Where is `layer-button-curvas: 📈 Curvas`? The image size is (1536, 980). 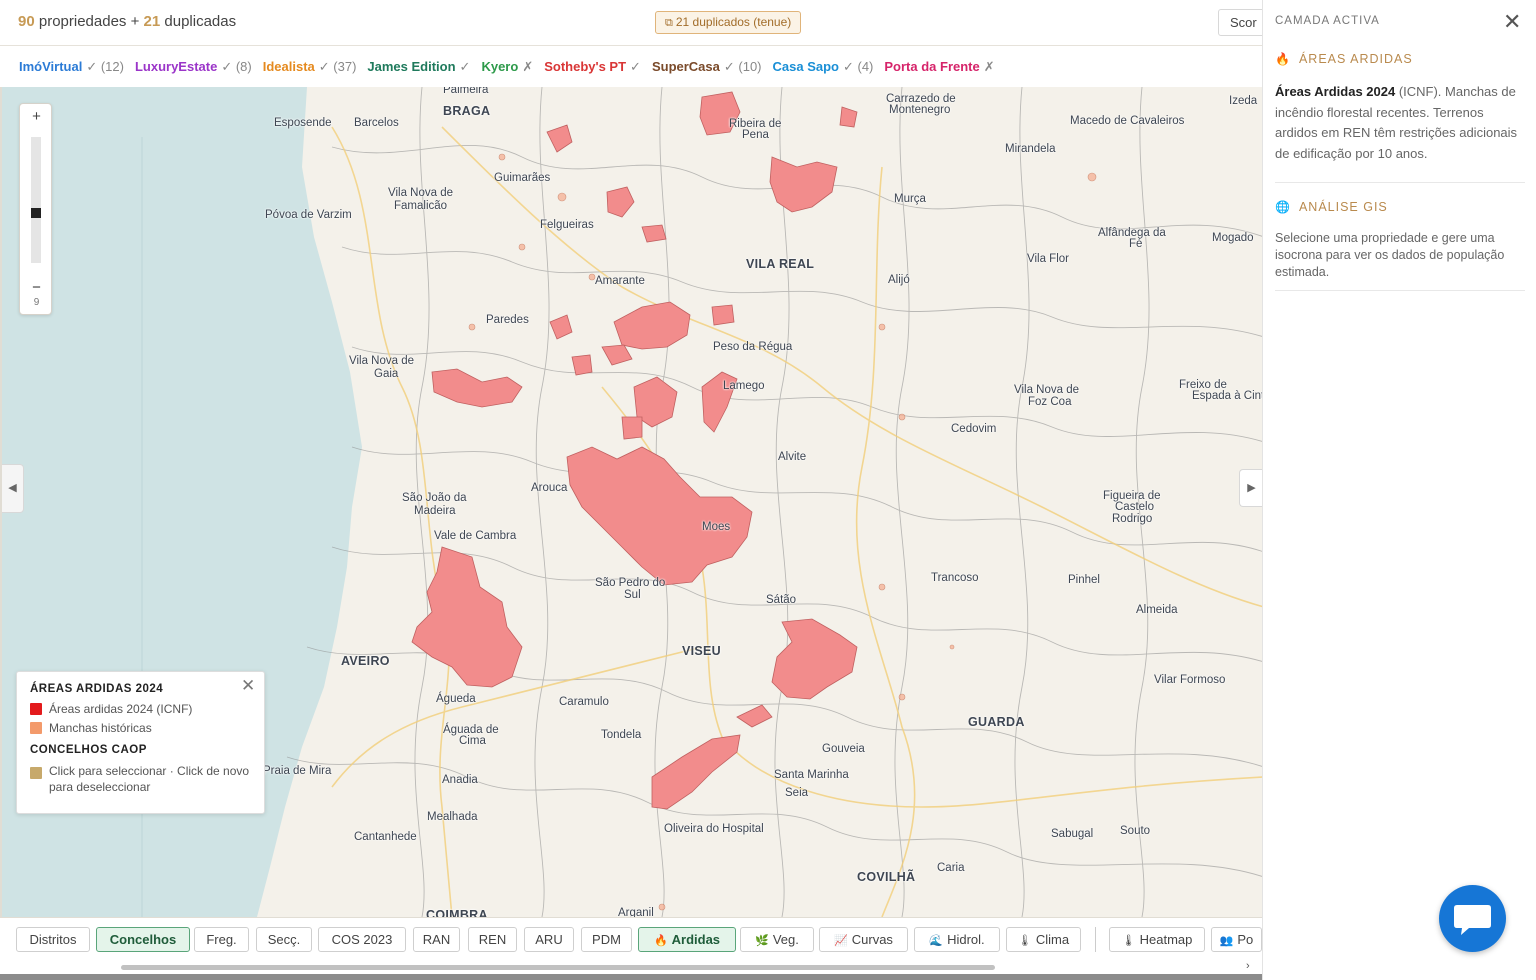
layer-button-curvas: 📈 Curvas is located at coordinates (863, 939).